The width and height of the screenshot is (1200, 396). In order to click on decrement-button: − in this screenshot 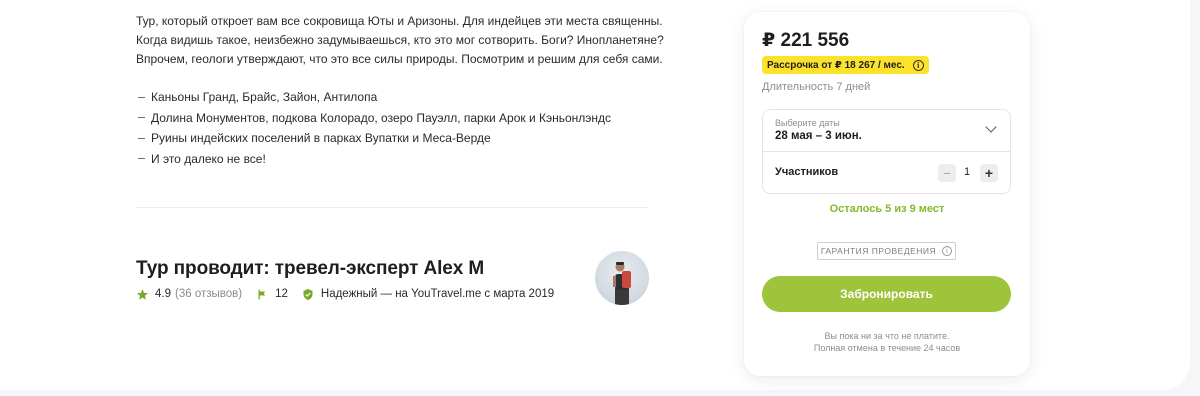, I will do `click(947, 173)`.